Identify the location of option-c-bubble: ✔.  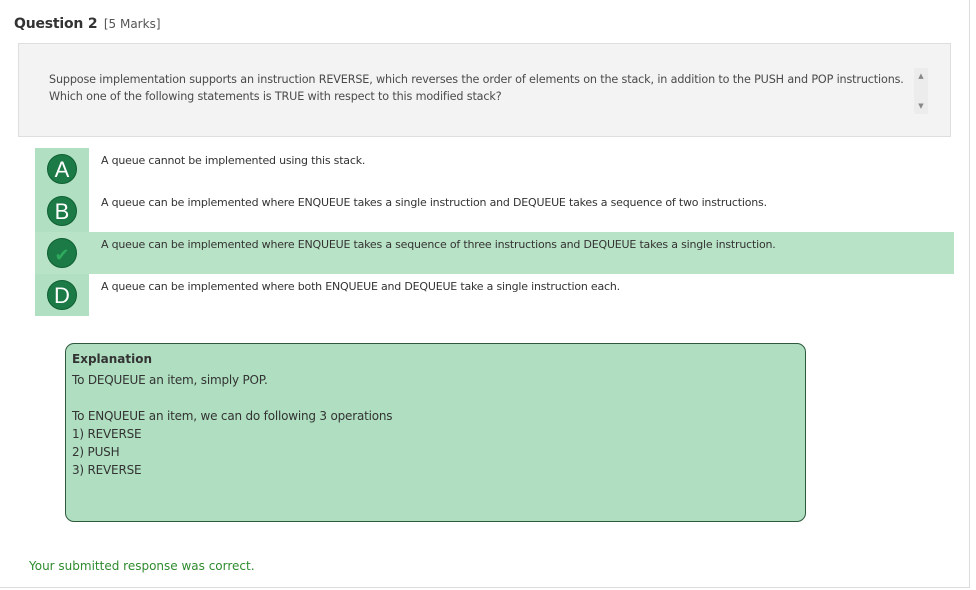
(62, 253).